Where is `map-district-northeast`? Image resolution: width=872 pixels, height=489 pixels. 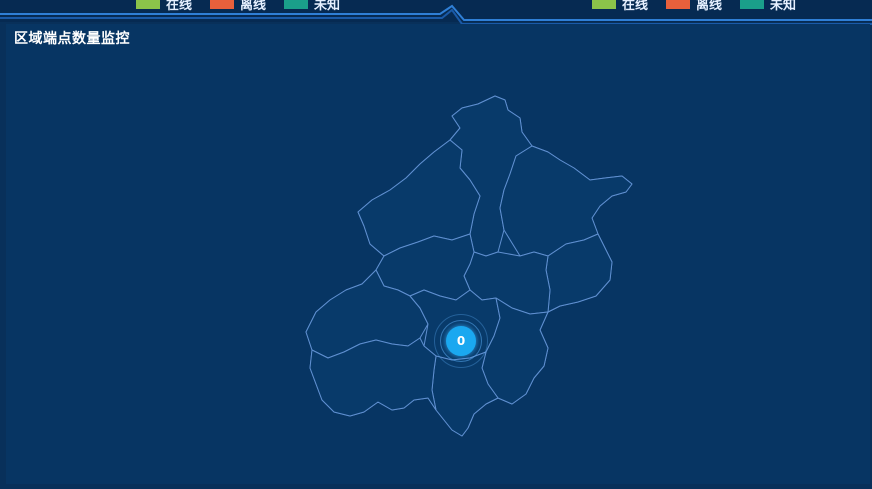
map-district-northeast is located at coordinates (566, 201).